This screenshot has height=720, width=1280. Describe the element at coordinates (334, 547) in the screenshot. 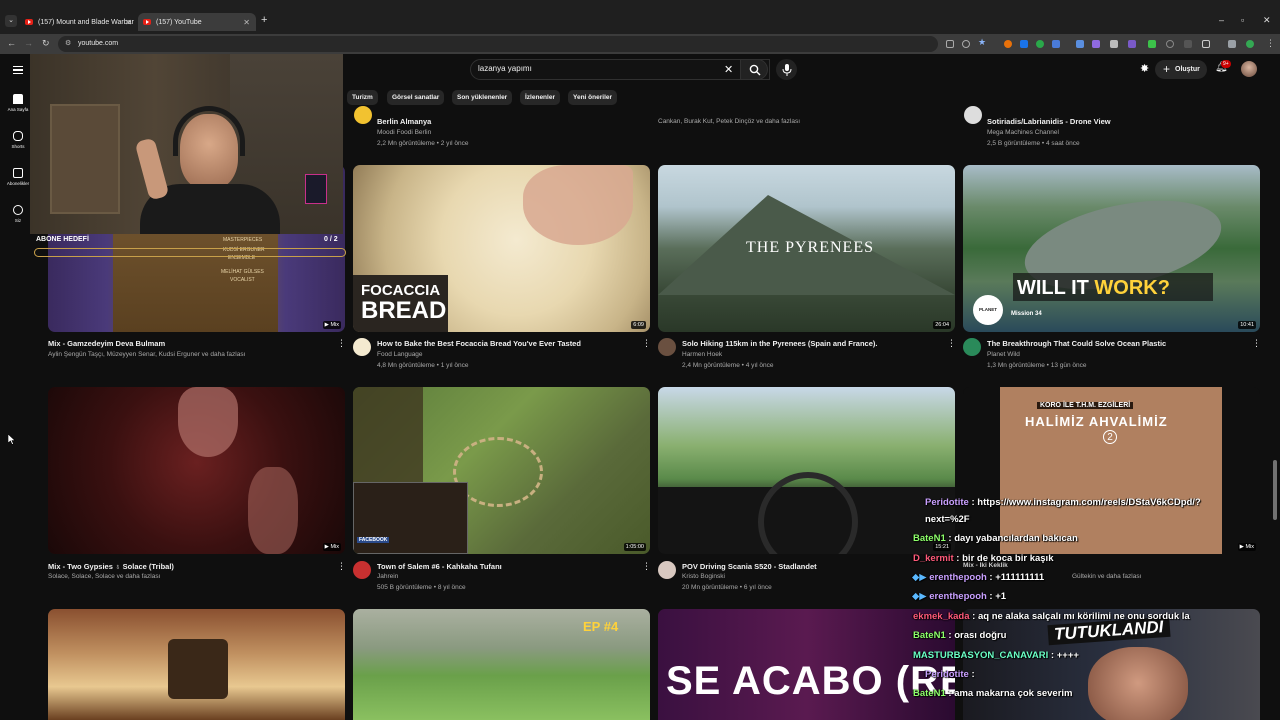

I see `mix-label: Mix` at that location.